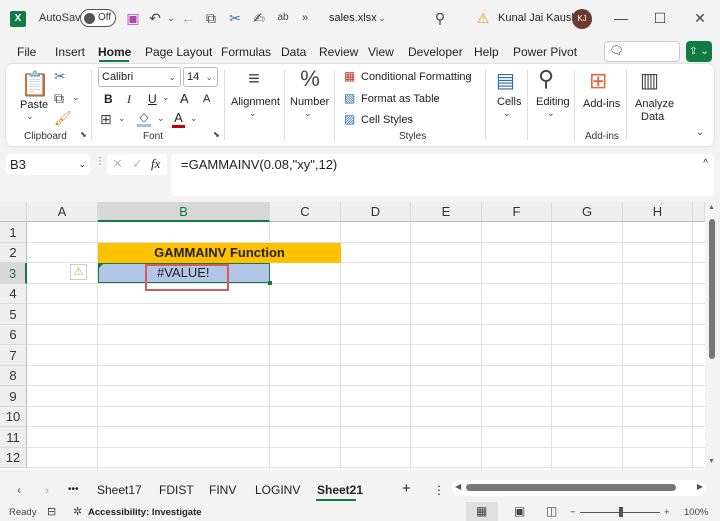 The width and height of the screenshot is (720, 521). I want to click on row-header-8: 8, so click(13, 376).